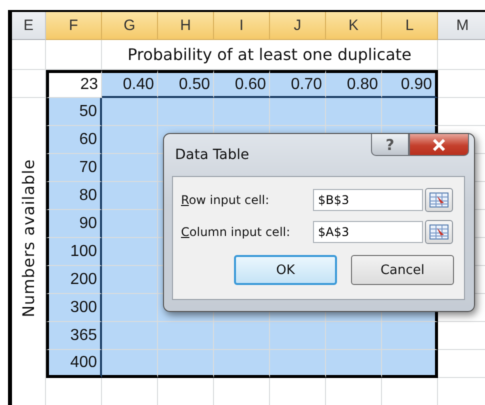  I want to click on column-header: H, so click(186, 26).